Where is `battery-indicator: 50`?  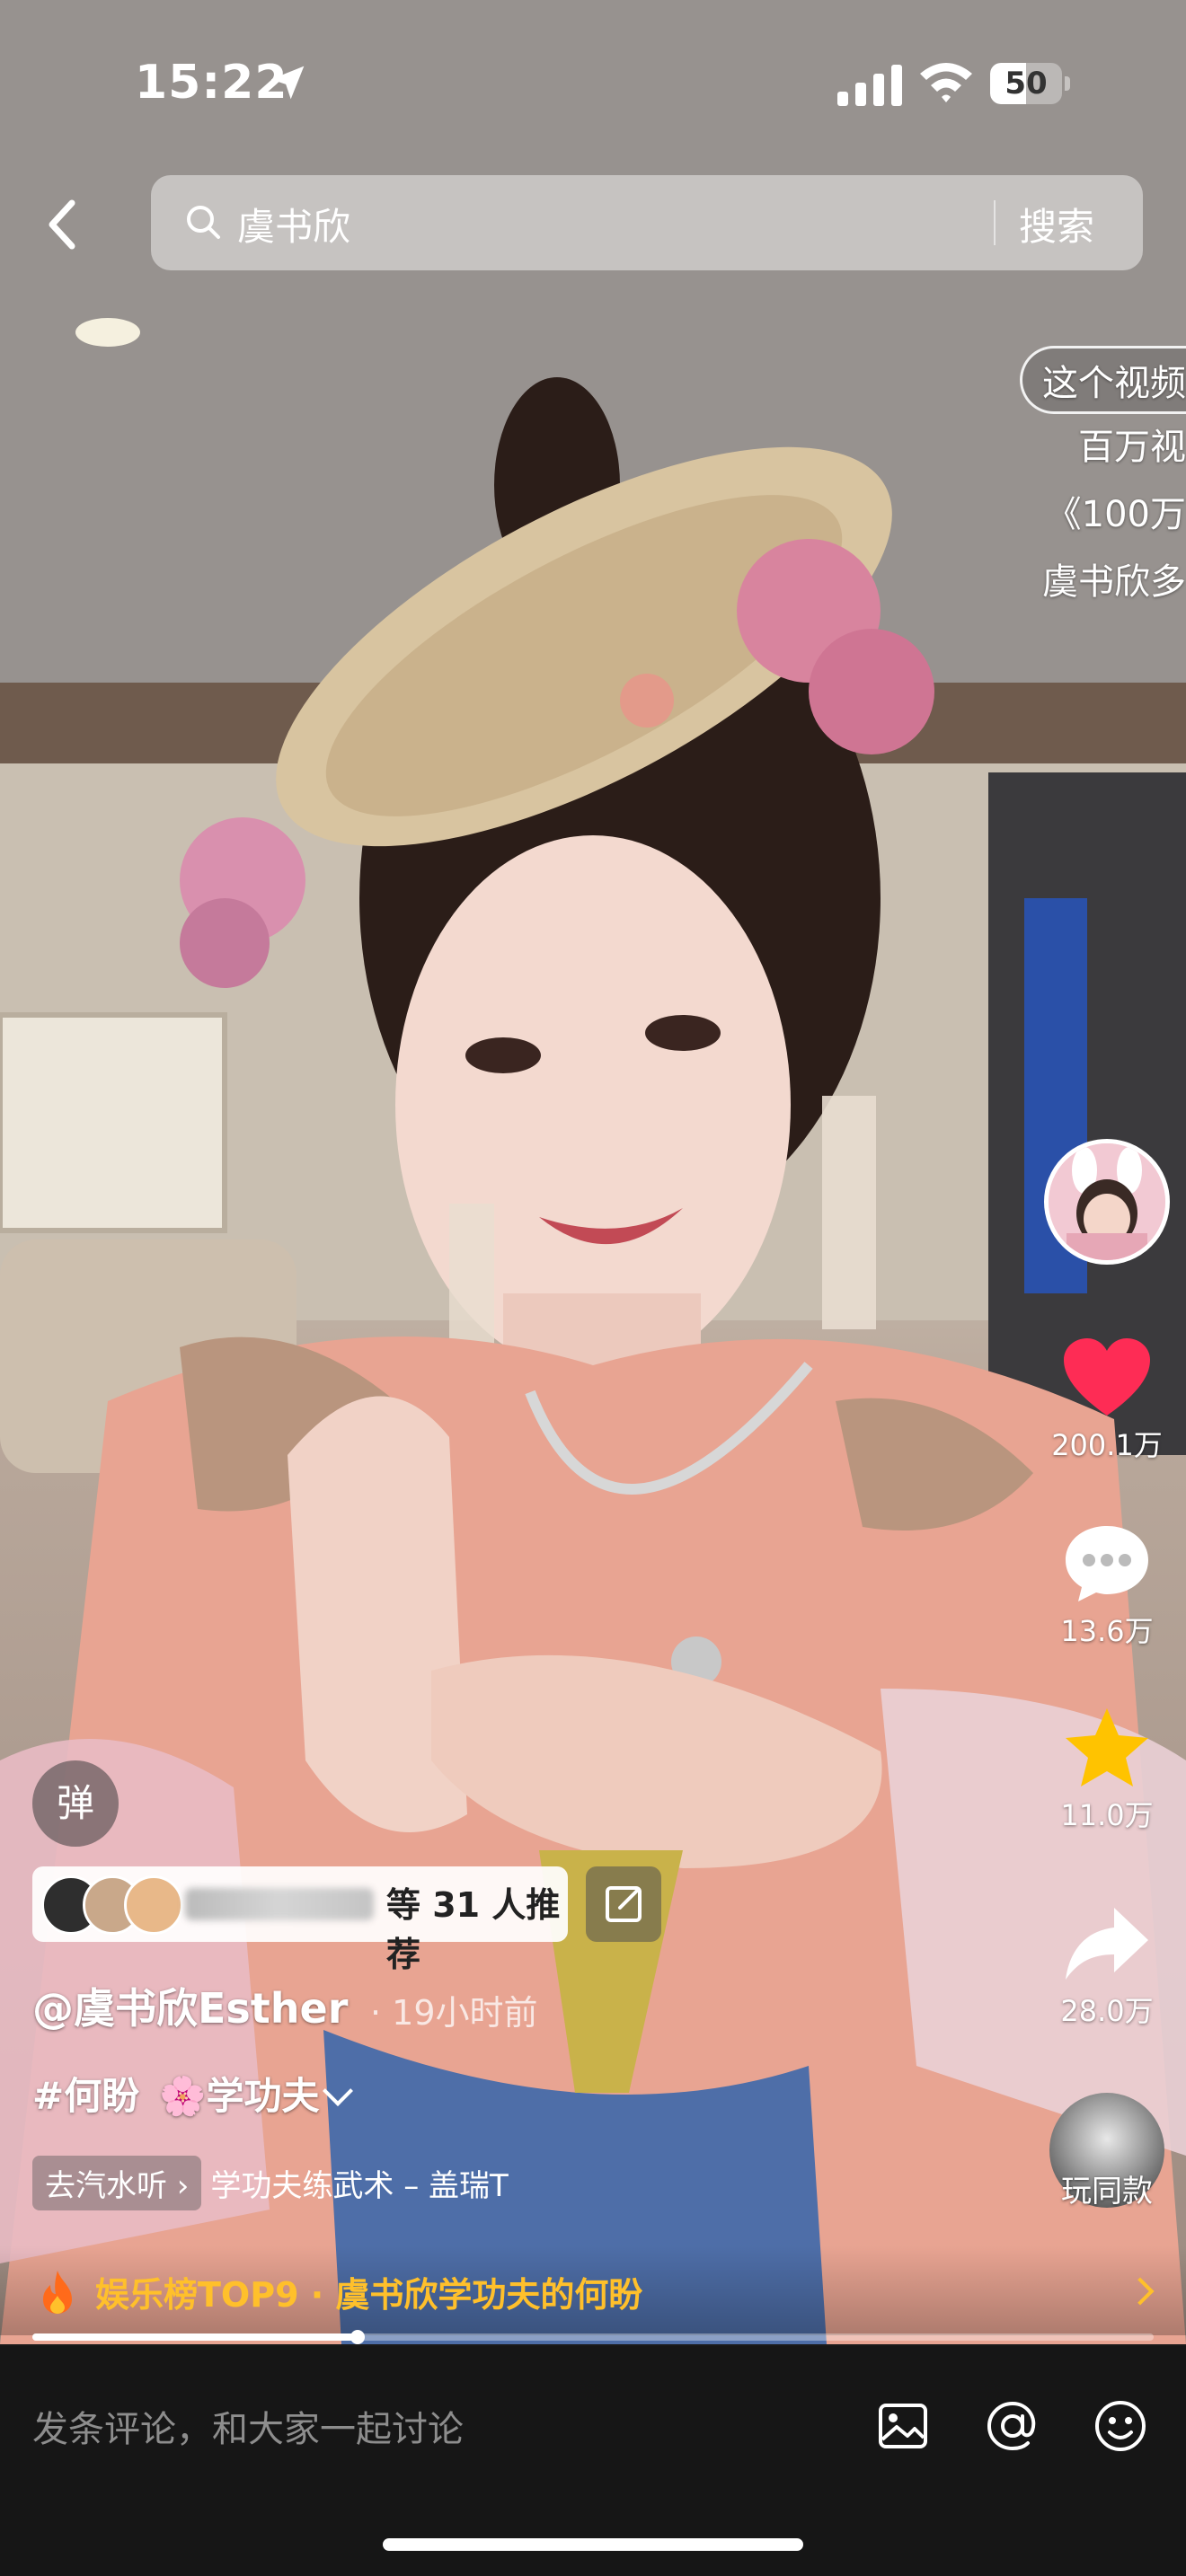
battery-indicator: 50 is located at coordinates (1030, 83).